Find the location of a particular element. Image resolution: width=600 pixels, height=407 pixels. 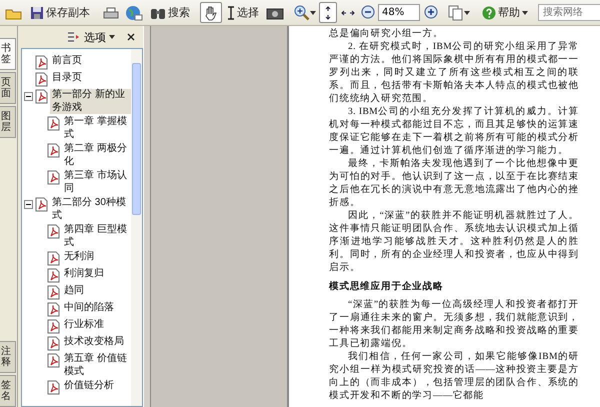

zoom-in-magnifier-icon is located at coordinates (302, 12).